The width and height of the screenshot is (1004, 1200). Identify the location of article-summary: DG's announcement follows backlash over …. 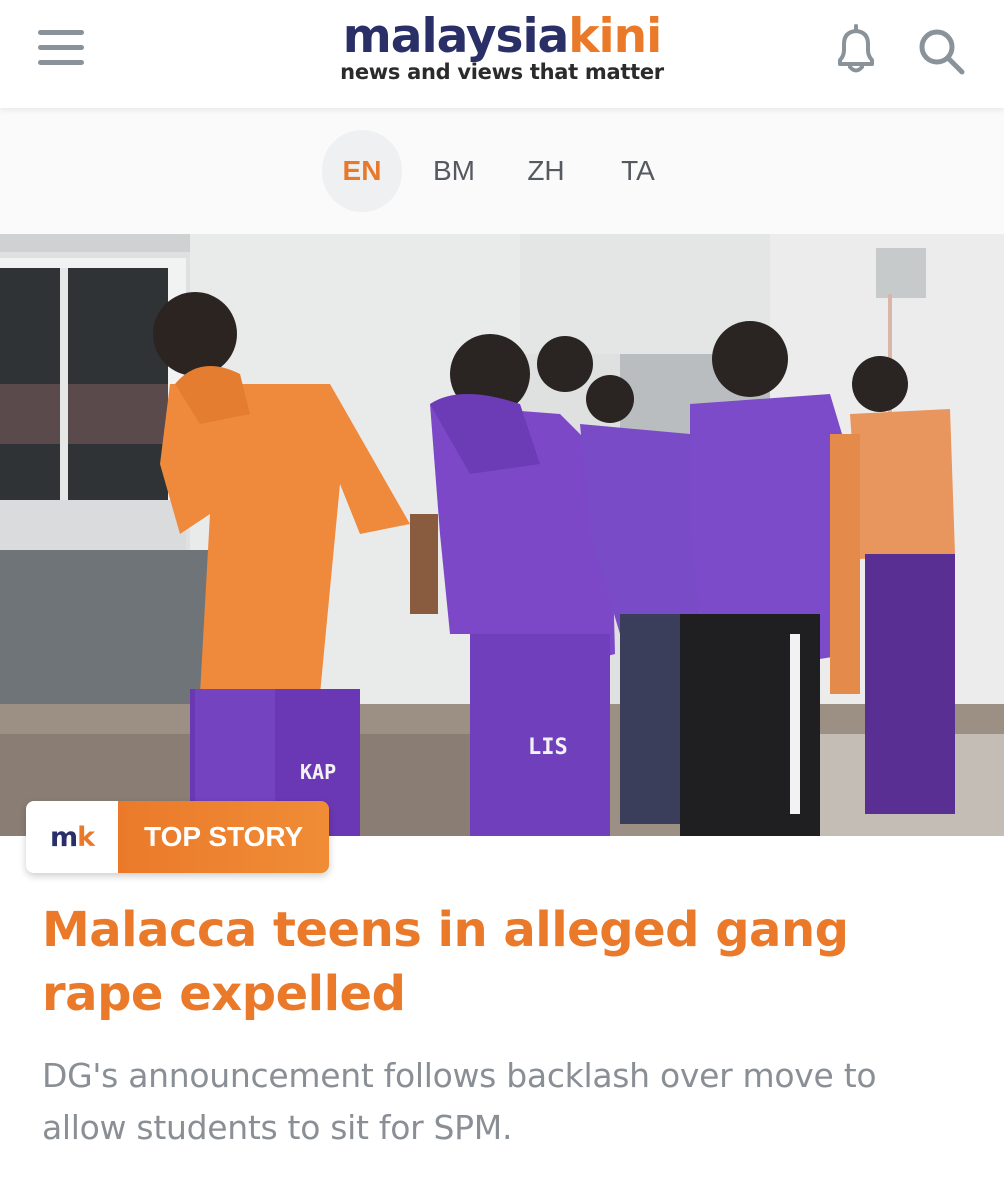
(459, 1101).